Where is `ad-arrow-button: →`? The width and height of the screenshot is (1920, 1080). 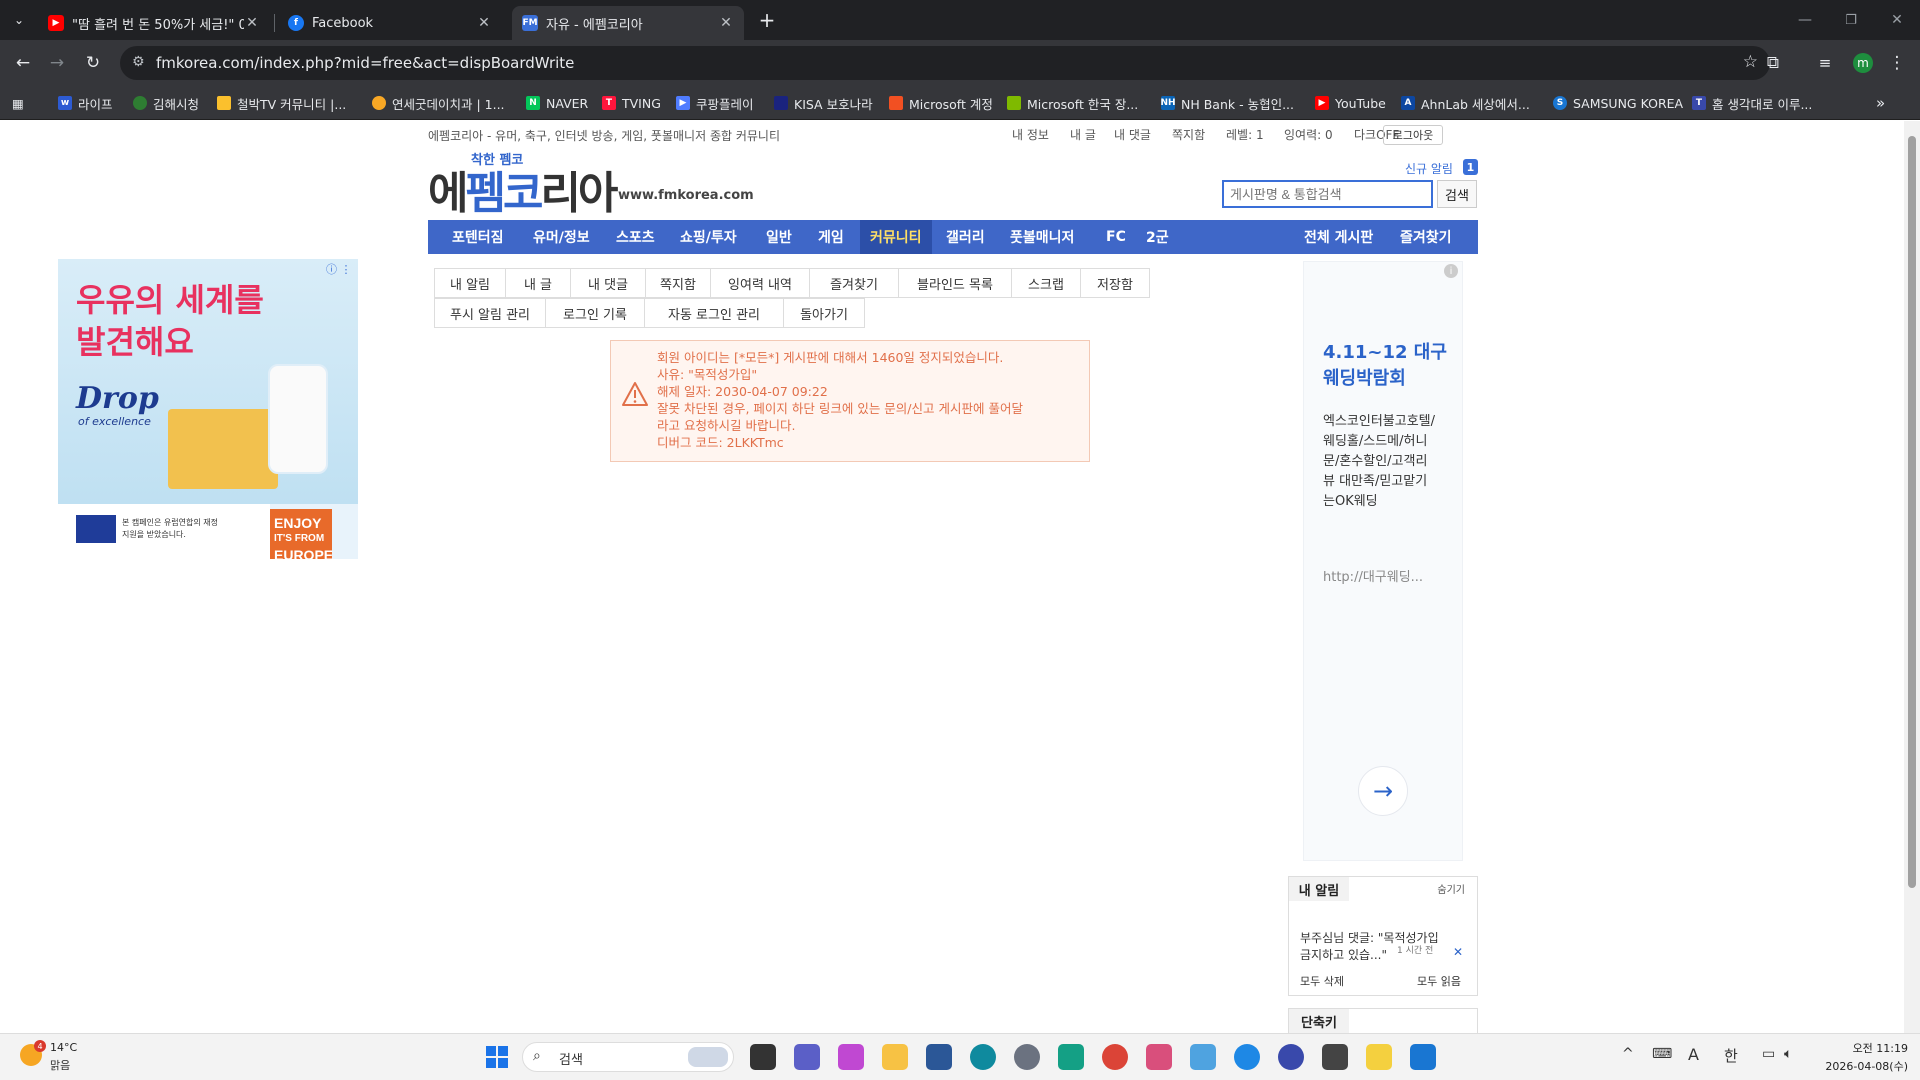
ad-arrow-button: → is located at coordinates (1383, 791).